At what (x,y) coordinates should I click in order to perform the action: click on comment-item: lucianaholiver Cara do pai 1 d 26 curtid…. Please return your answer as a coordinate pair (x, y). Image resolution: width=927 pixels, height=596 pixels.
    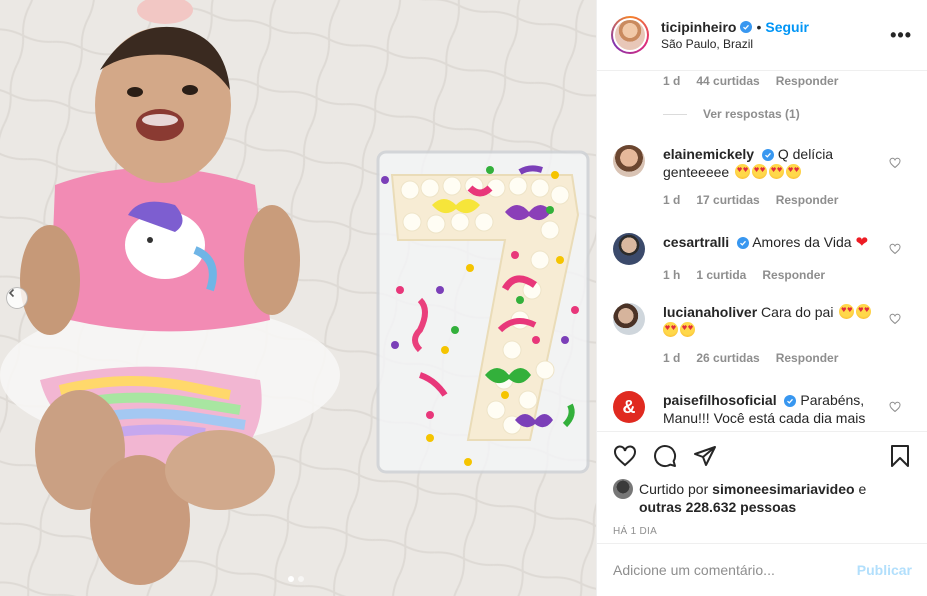
    Looking at the image, I should click on (762, 341).